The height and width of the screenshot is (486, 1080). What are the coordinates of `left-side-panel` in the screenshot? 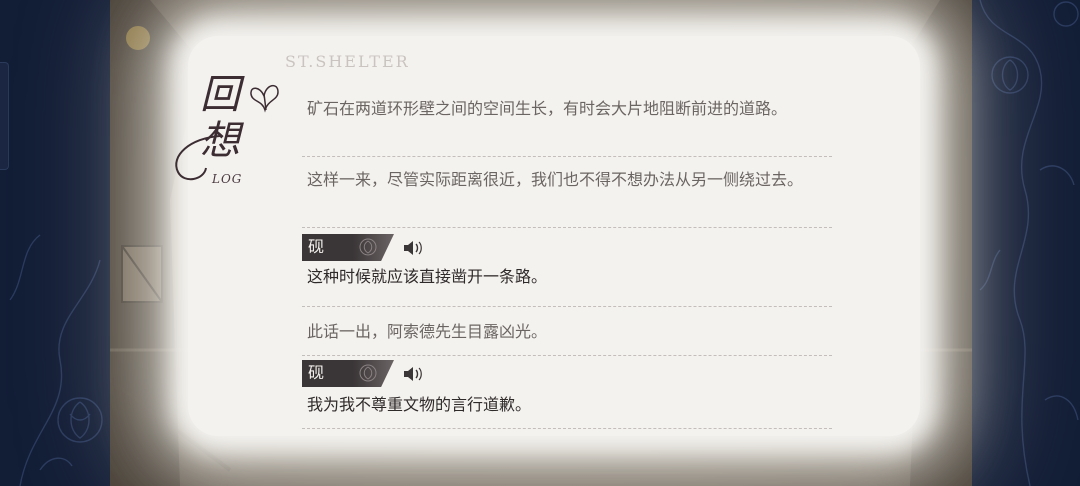 It's located at (55, 243).